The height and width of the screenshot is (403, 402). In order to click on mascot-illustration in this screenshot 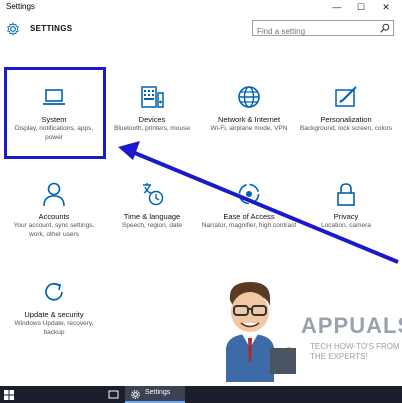, I will do `click(261, 332)`.